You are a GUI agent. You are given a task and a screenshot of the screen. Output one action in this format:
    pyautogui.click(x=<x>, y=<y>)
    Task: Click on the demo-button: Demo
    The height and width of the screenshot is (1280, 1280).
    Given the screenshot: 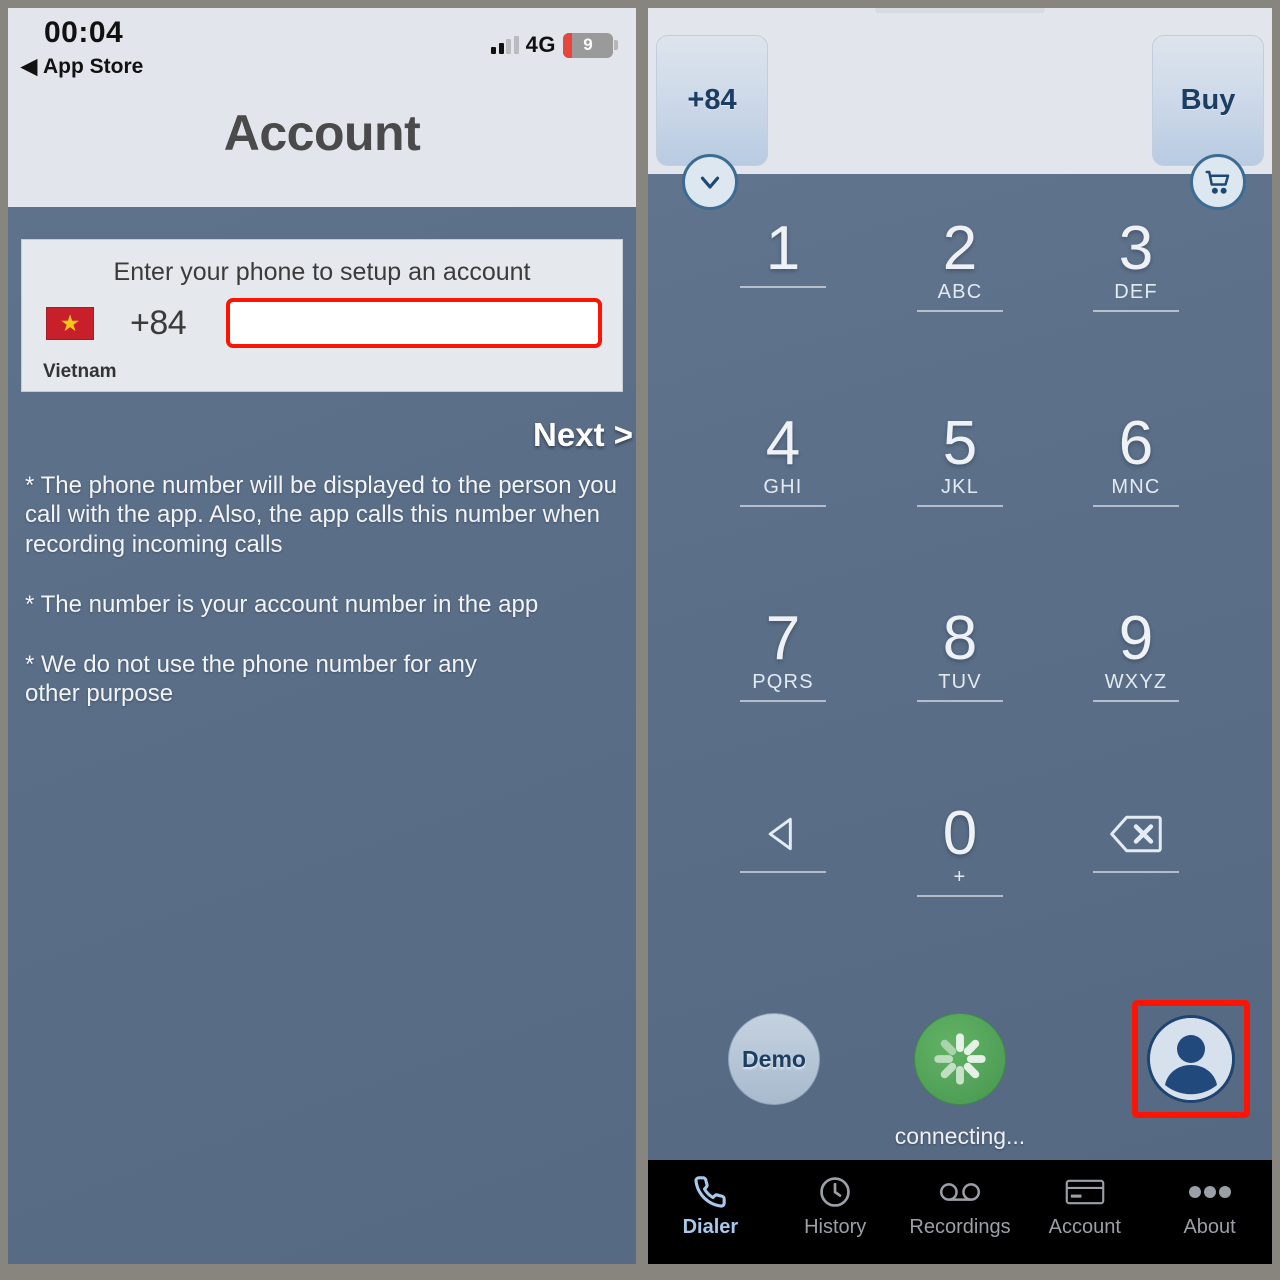 What is the action you would take?
    pyautogui.click(x=774, y=1059)
    